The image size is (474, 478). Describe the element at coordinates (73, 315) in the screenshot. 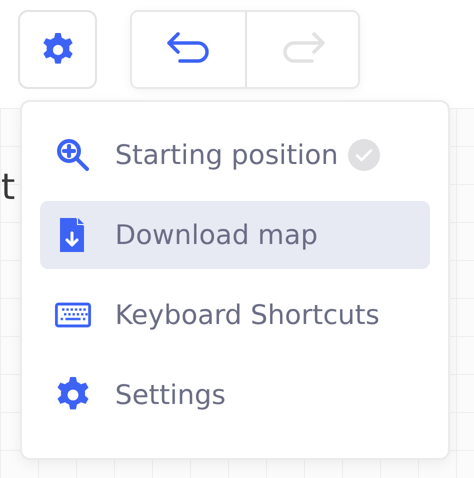

I see `keyboard-icon` at that location.